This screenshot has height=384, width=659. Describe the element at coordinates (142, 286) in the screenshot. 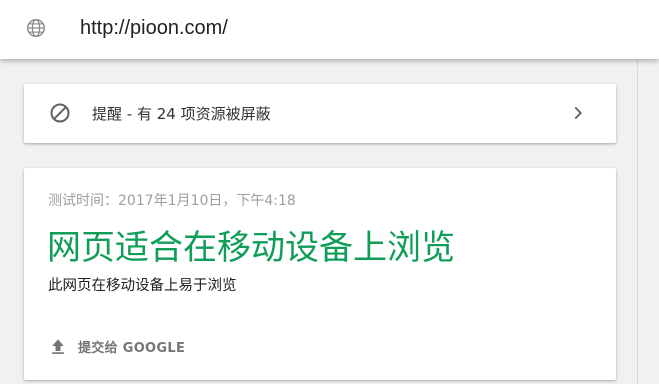

I see `result-description: 此网页在移动设备上易于浏览` at that location.